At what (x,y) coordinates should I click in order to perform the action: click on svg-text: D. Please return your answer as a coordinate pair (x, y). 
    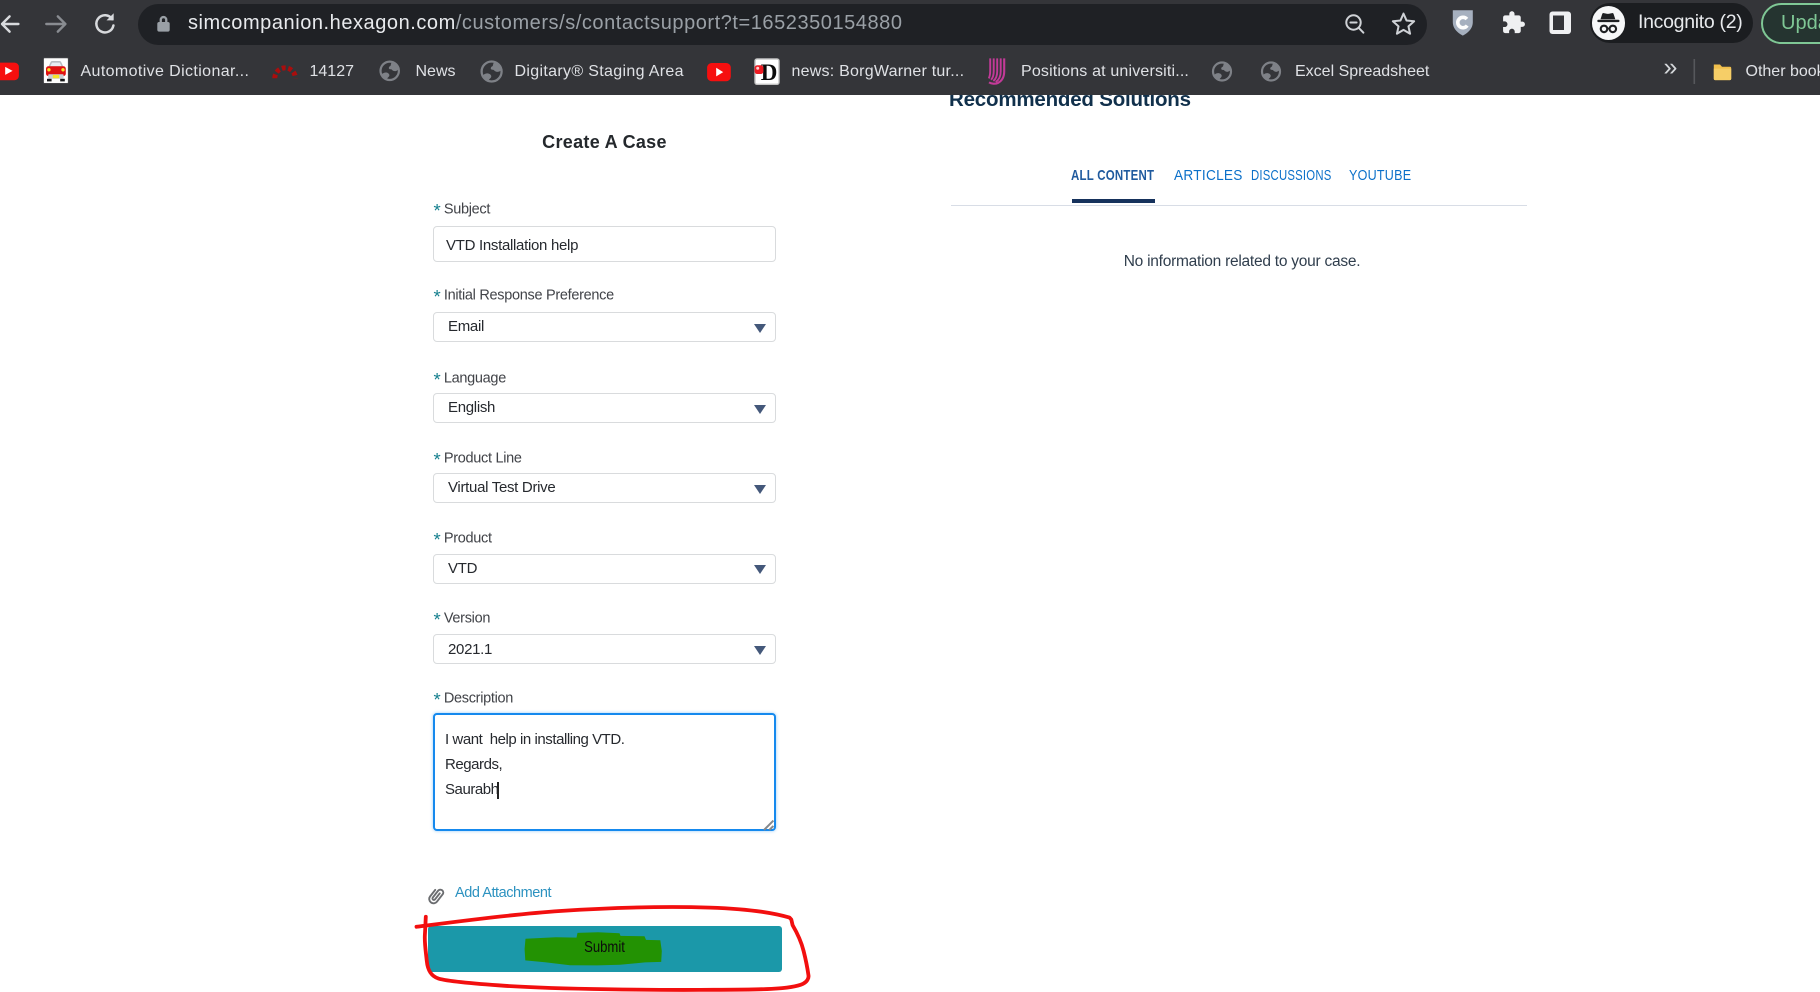
    Looking at the image, I should click on (769, 72).